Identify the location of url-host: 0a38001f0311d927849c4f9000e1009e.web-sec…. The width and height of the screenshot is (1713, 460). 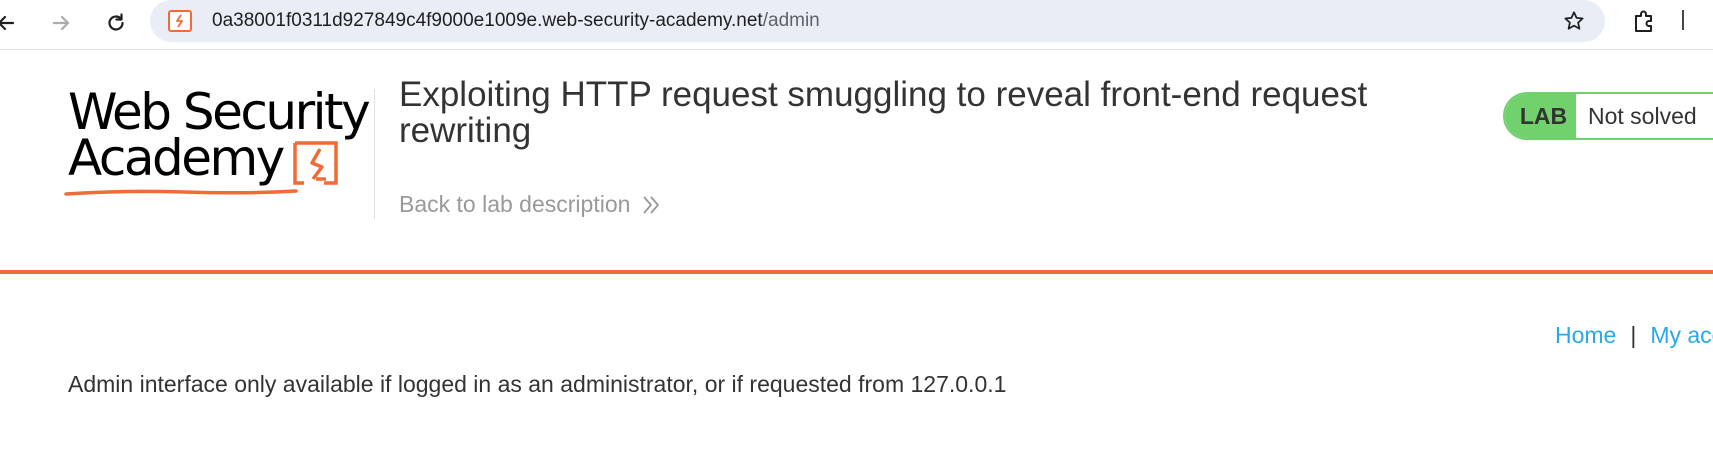
(487, 20).